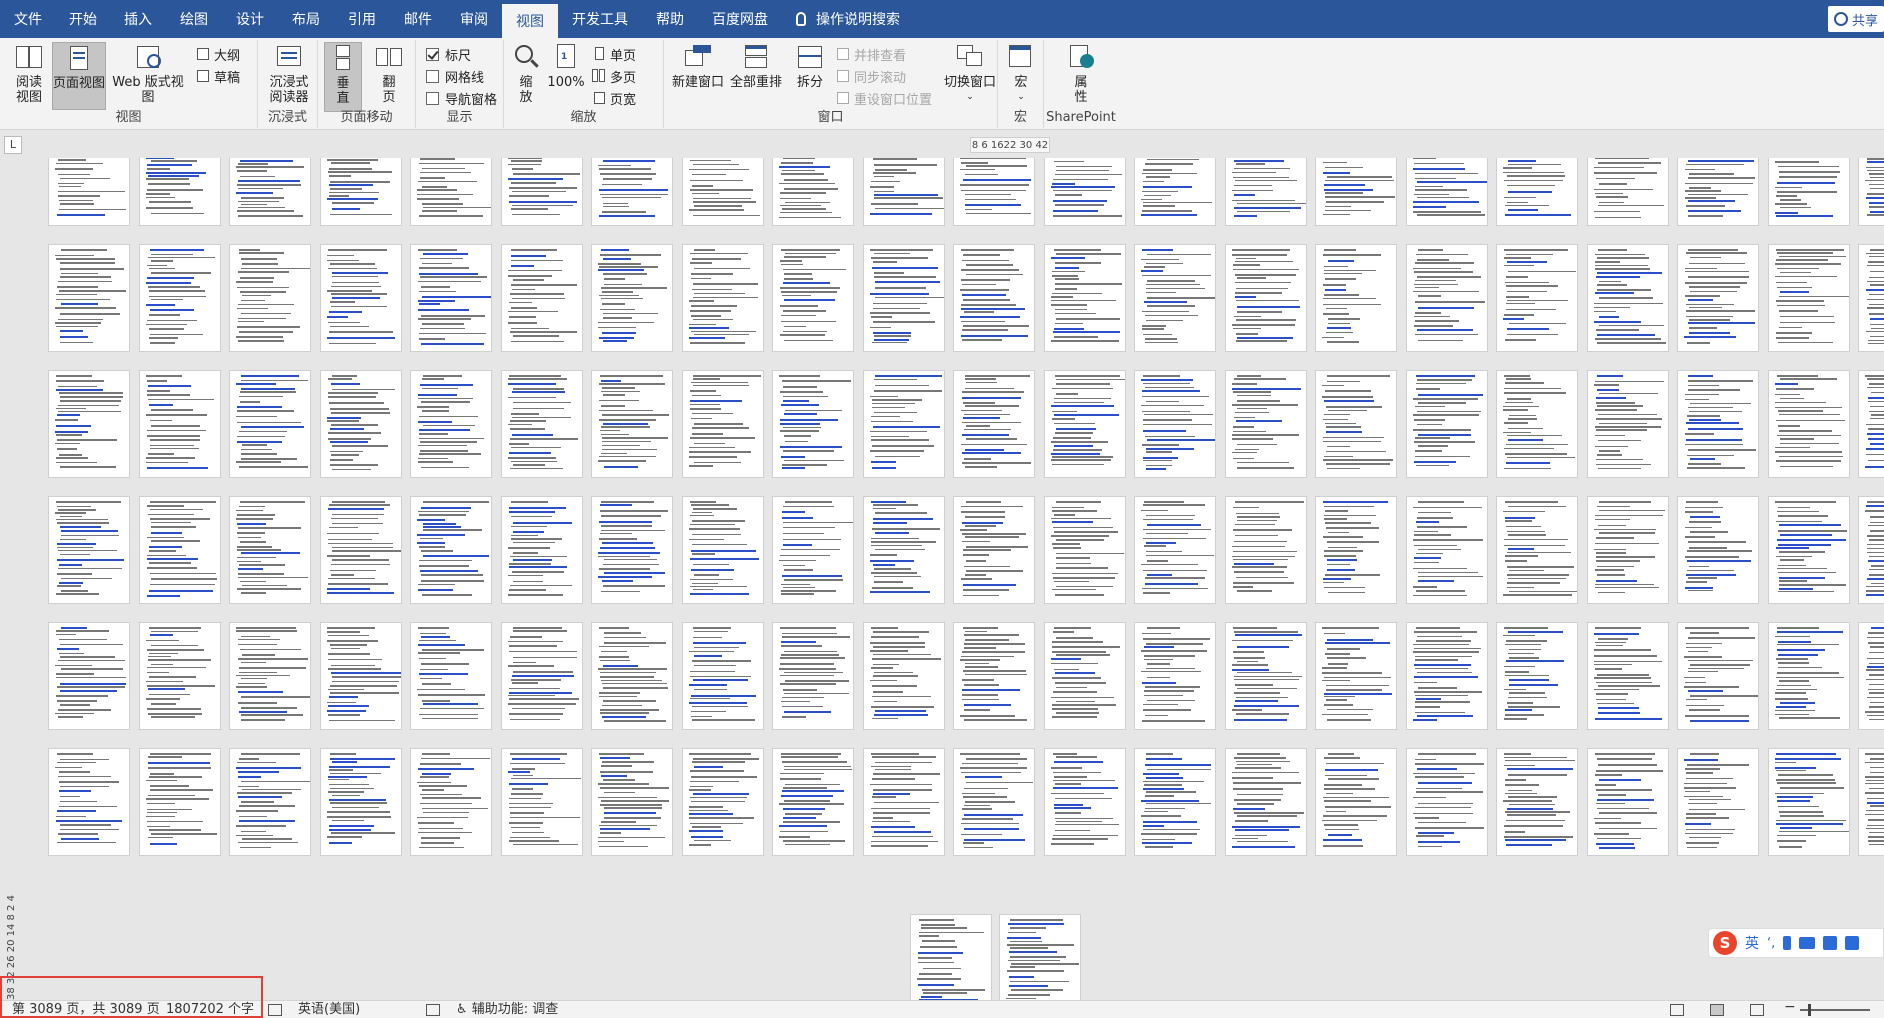 The image size is (1884, 1018). Describe the element at coordinates (810, 66) in the screenshot. I see `split-button: 拆分` at that location.